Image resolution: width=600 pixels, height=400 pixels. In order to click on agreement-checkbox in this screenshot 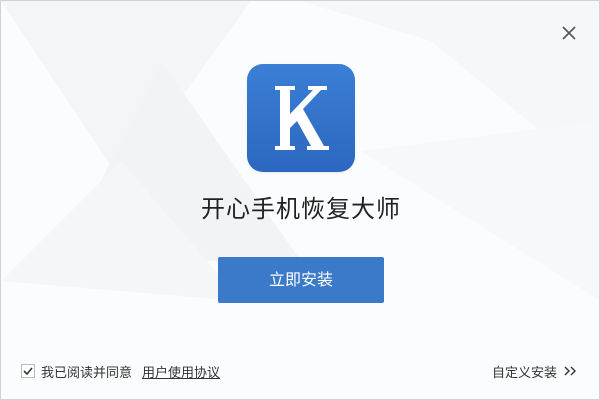, I will do `click(28, 371)`.